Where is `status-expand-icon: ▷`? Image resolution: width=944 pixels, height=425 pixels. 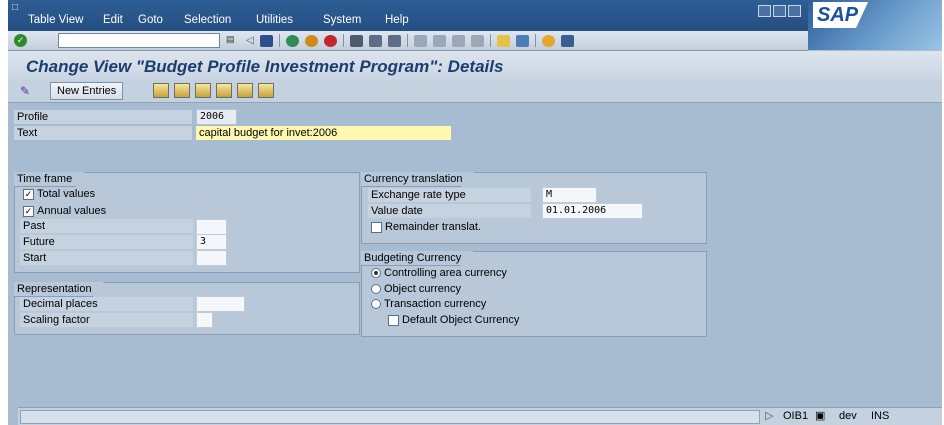
status-expand-icon: ▷ is located at coordinates (769, 416).